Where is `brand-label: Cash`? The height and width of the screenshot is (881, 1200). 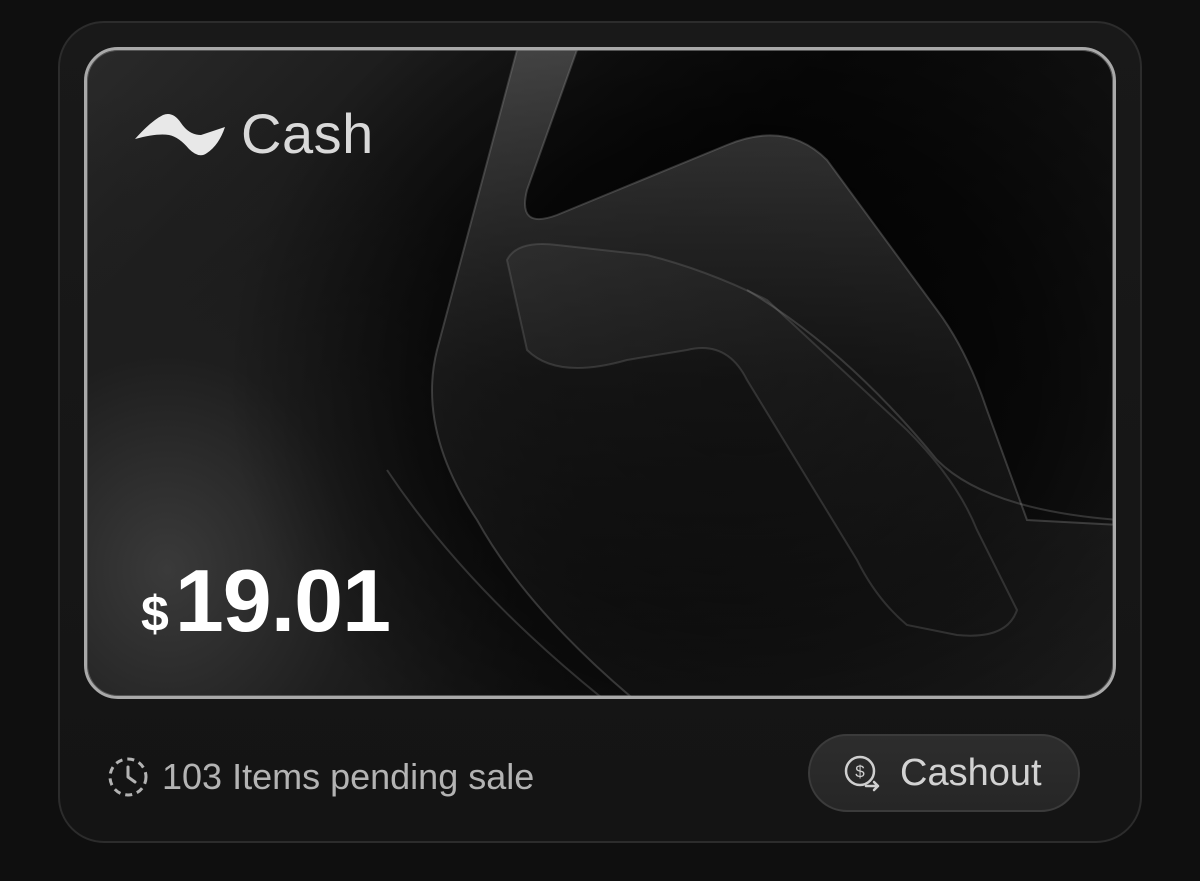 brand-label: Cash is located at coordinates (307, 133).